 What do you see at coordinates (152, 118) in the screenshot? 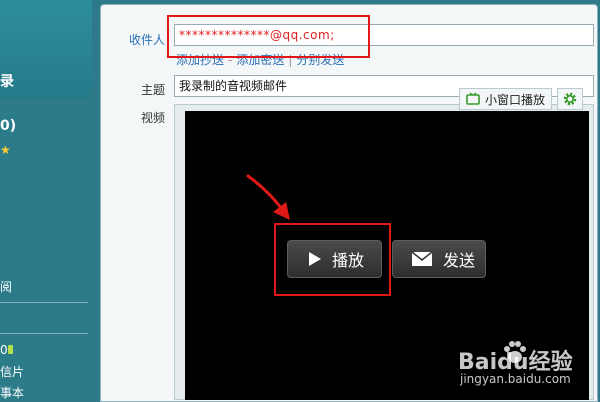
I see `video-label: 视频` at bounding box center [152, 118].